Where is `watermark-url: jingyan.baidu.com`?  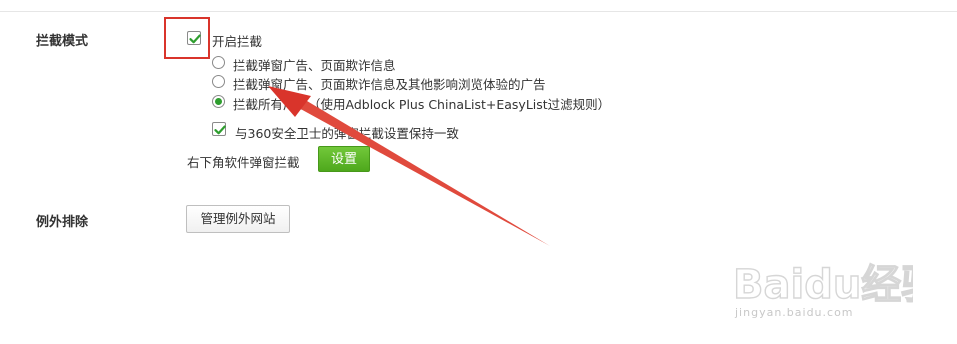
watermark-url: jingyan.baidu.com is located at coordinates (794, 312).